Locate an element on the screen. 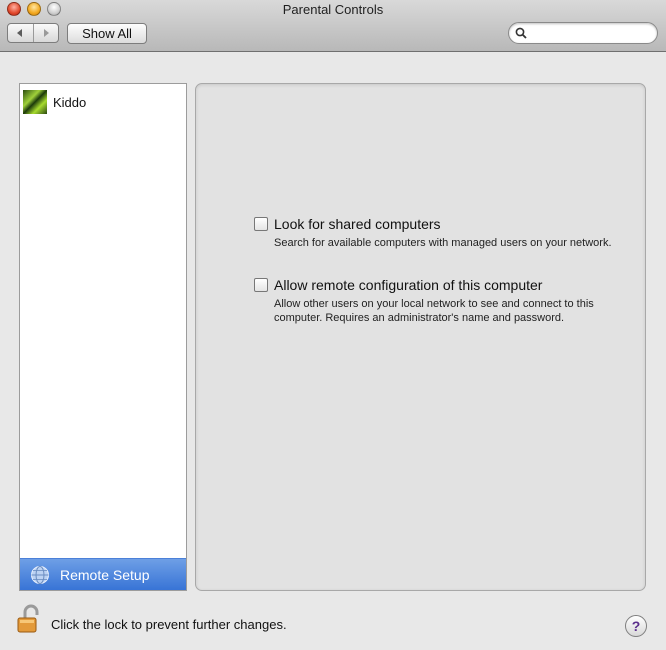 The image size is (666, 650). back-arrow-icon is located at coordinates (20, 33).